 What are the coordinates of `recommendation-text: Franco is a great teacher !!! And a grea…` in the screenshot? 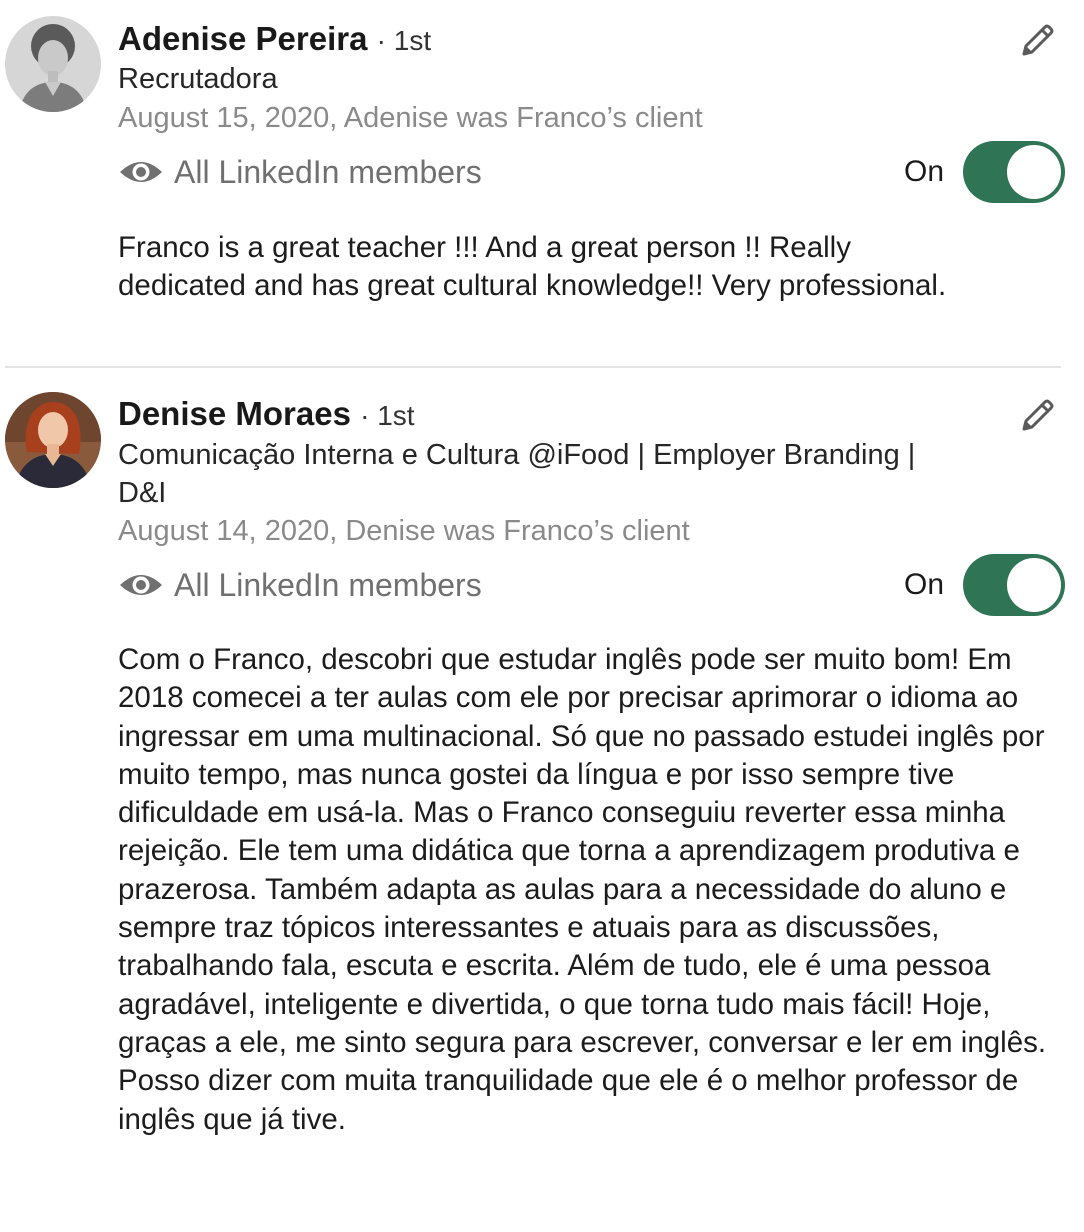 It's located at (532, 267).